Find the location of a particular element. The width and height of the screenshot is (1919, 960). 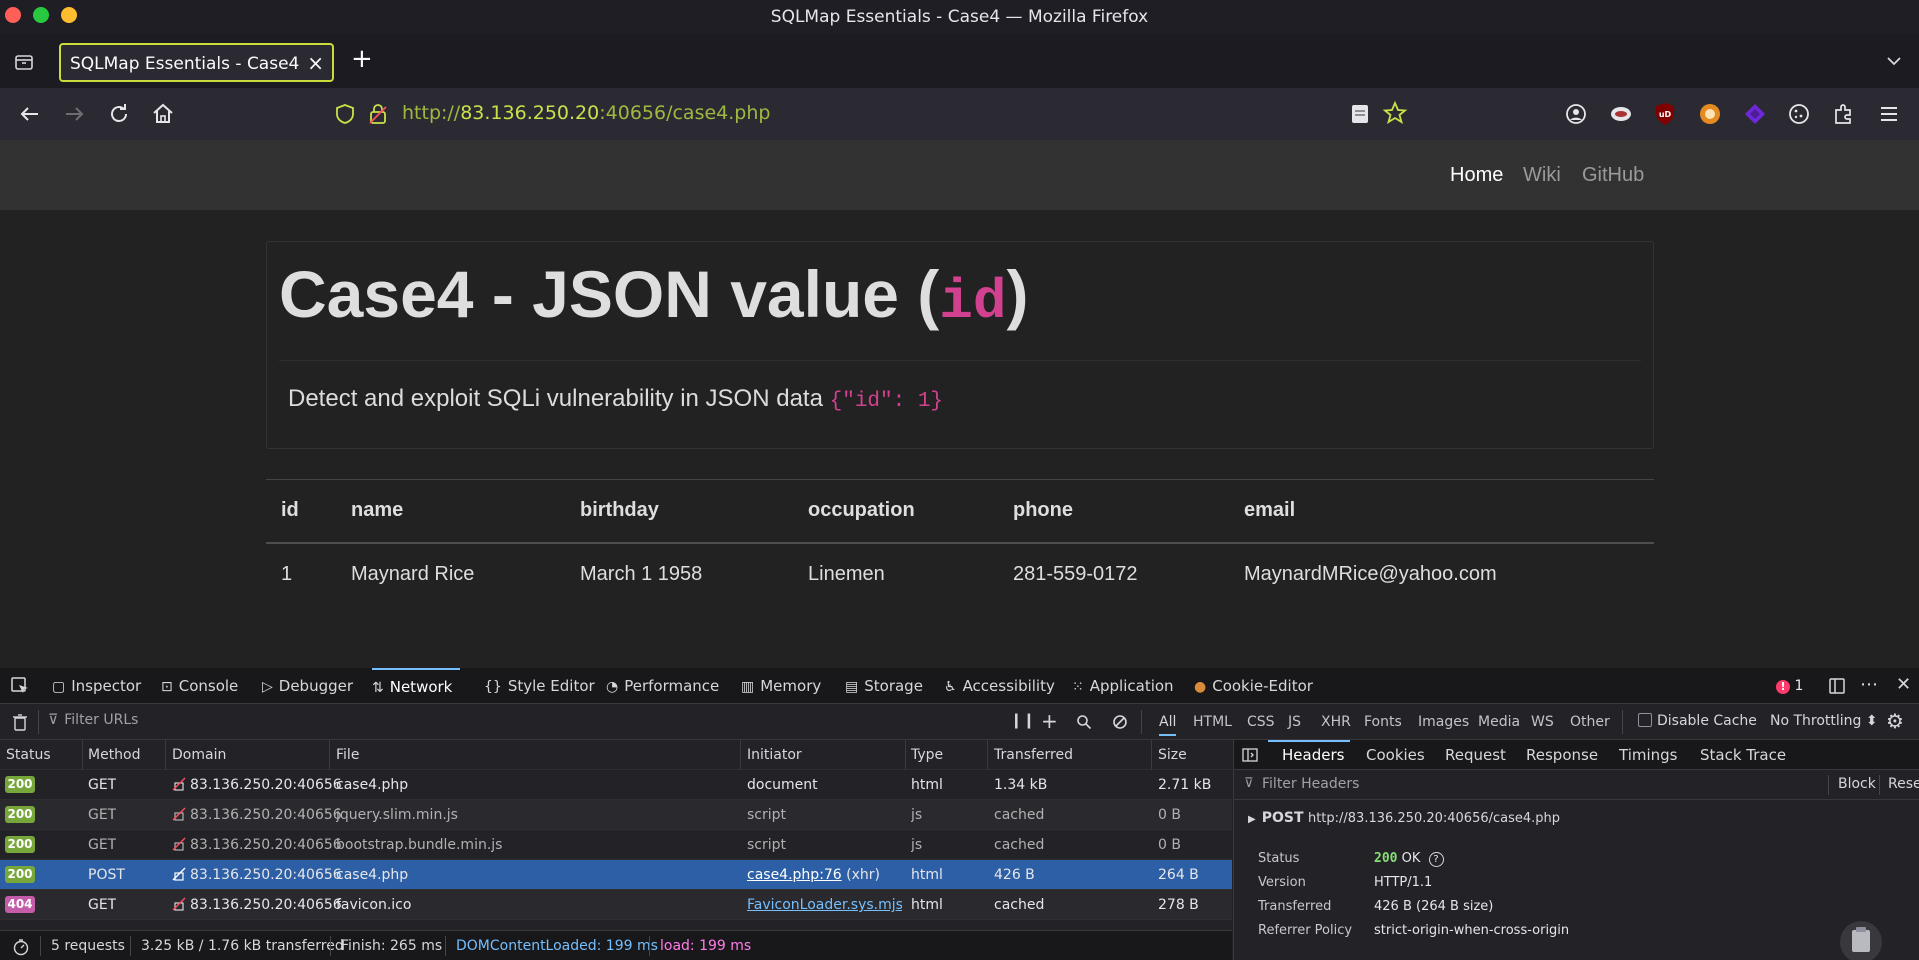

filter-type-images: Images is located at coordinates (1443, 722).